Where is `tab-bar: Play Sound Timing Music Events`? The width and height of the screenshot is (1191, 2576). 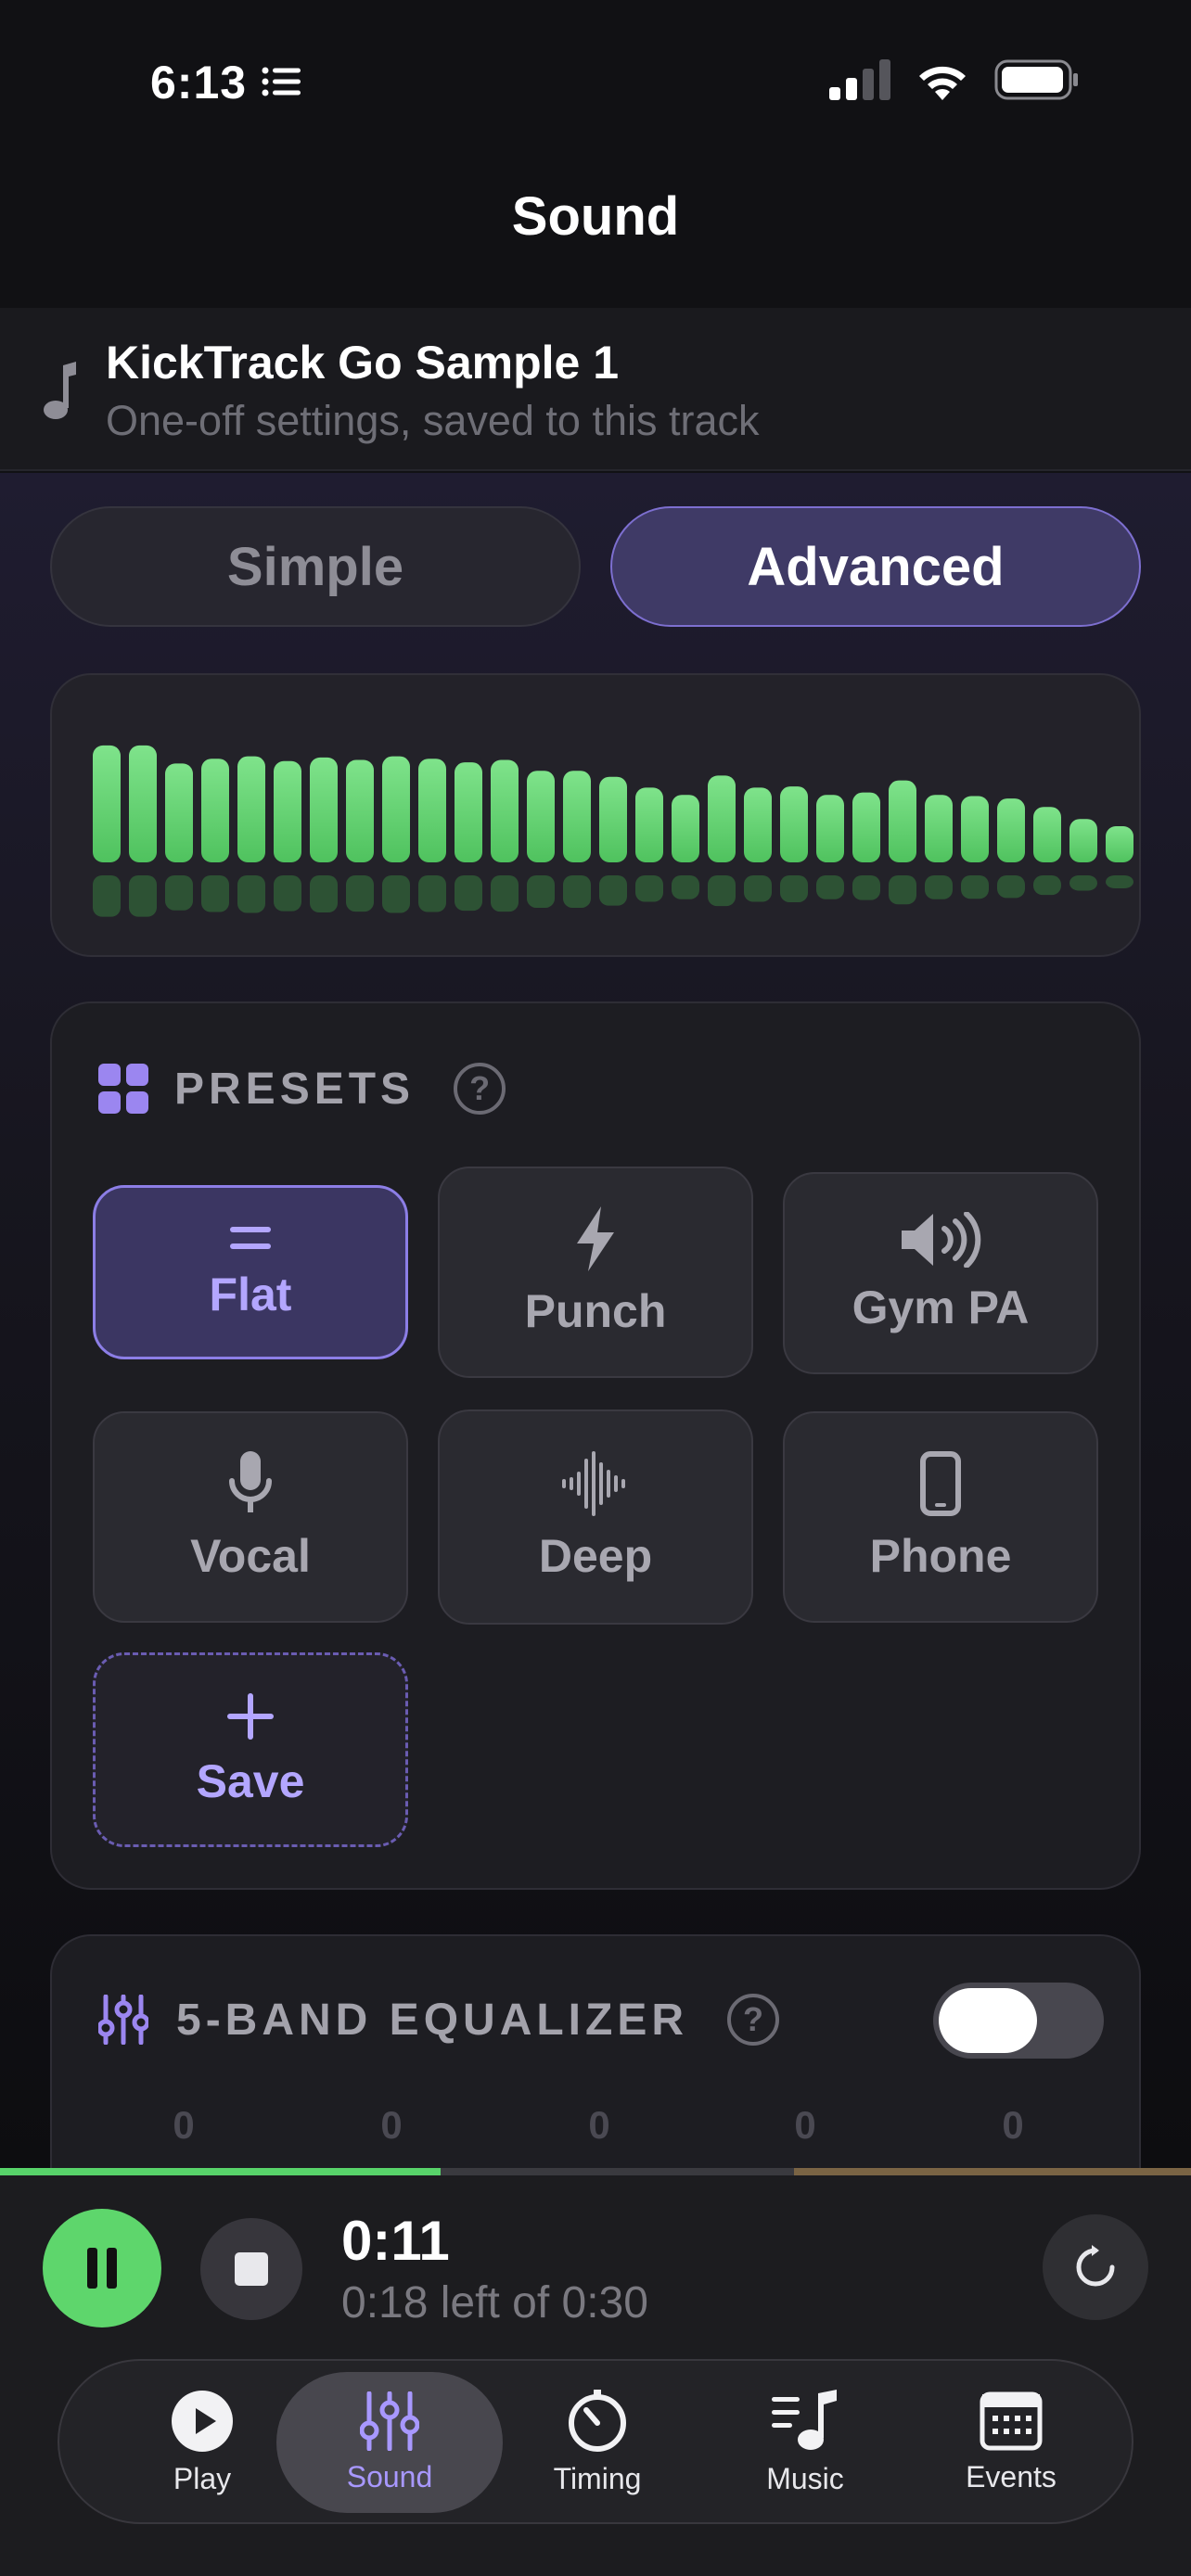
tab-bar: Play Sound Timing Music Events is located at coordinates (595, 2441).